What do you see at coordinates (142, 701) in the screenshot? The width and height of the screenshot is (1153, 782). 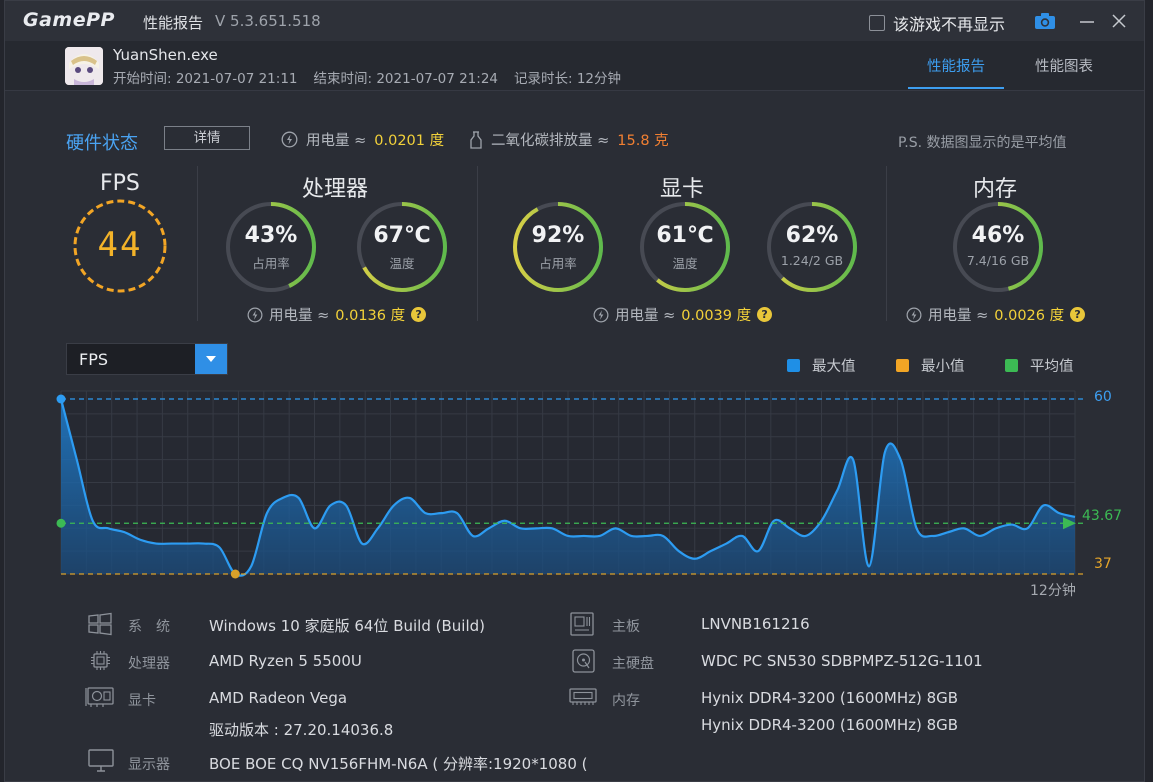 I see `gpu-label: 显卡` at bounding box center [142, 701].